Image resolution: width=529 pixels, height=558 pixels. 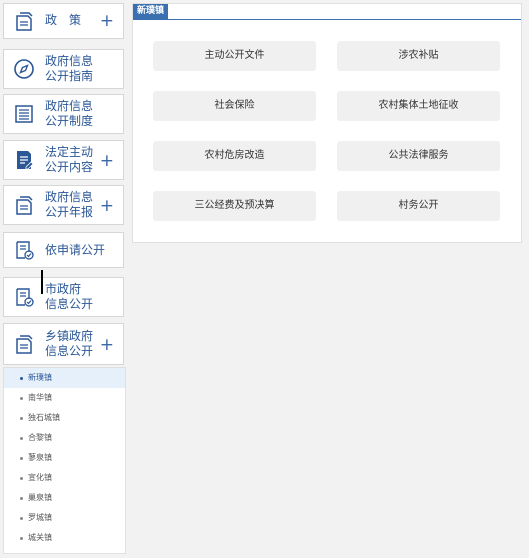 I want to click on town-label: 独石城镇, so click(x=44, y=417).